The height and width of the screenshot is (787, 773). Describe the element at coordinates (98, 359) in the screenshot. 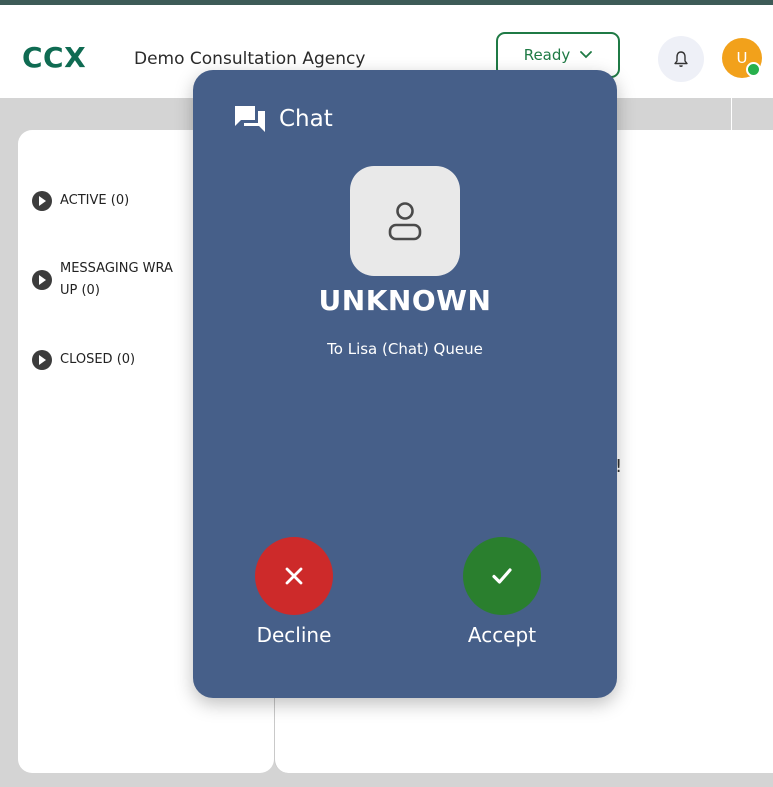

I see `category-label: CLOSED (0)` at that location.